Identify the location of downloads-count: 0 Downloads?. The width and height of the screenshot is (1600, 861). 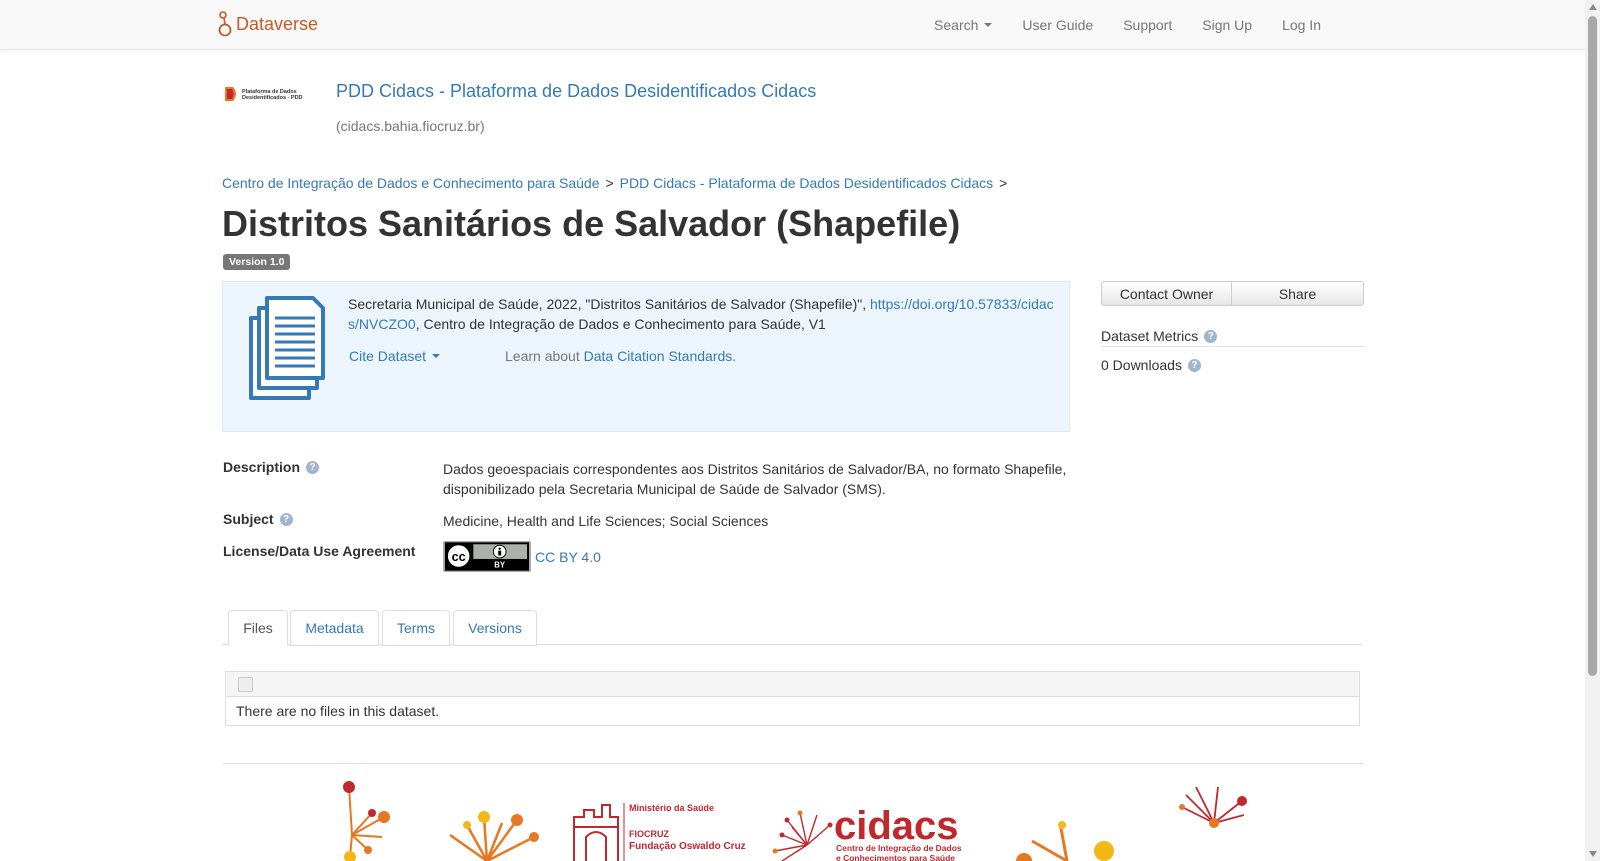
(1151, 365).